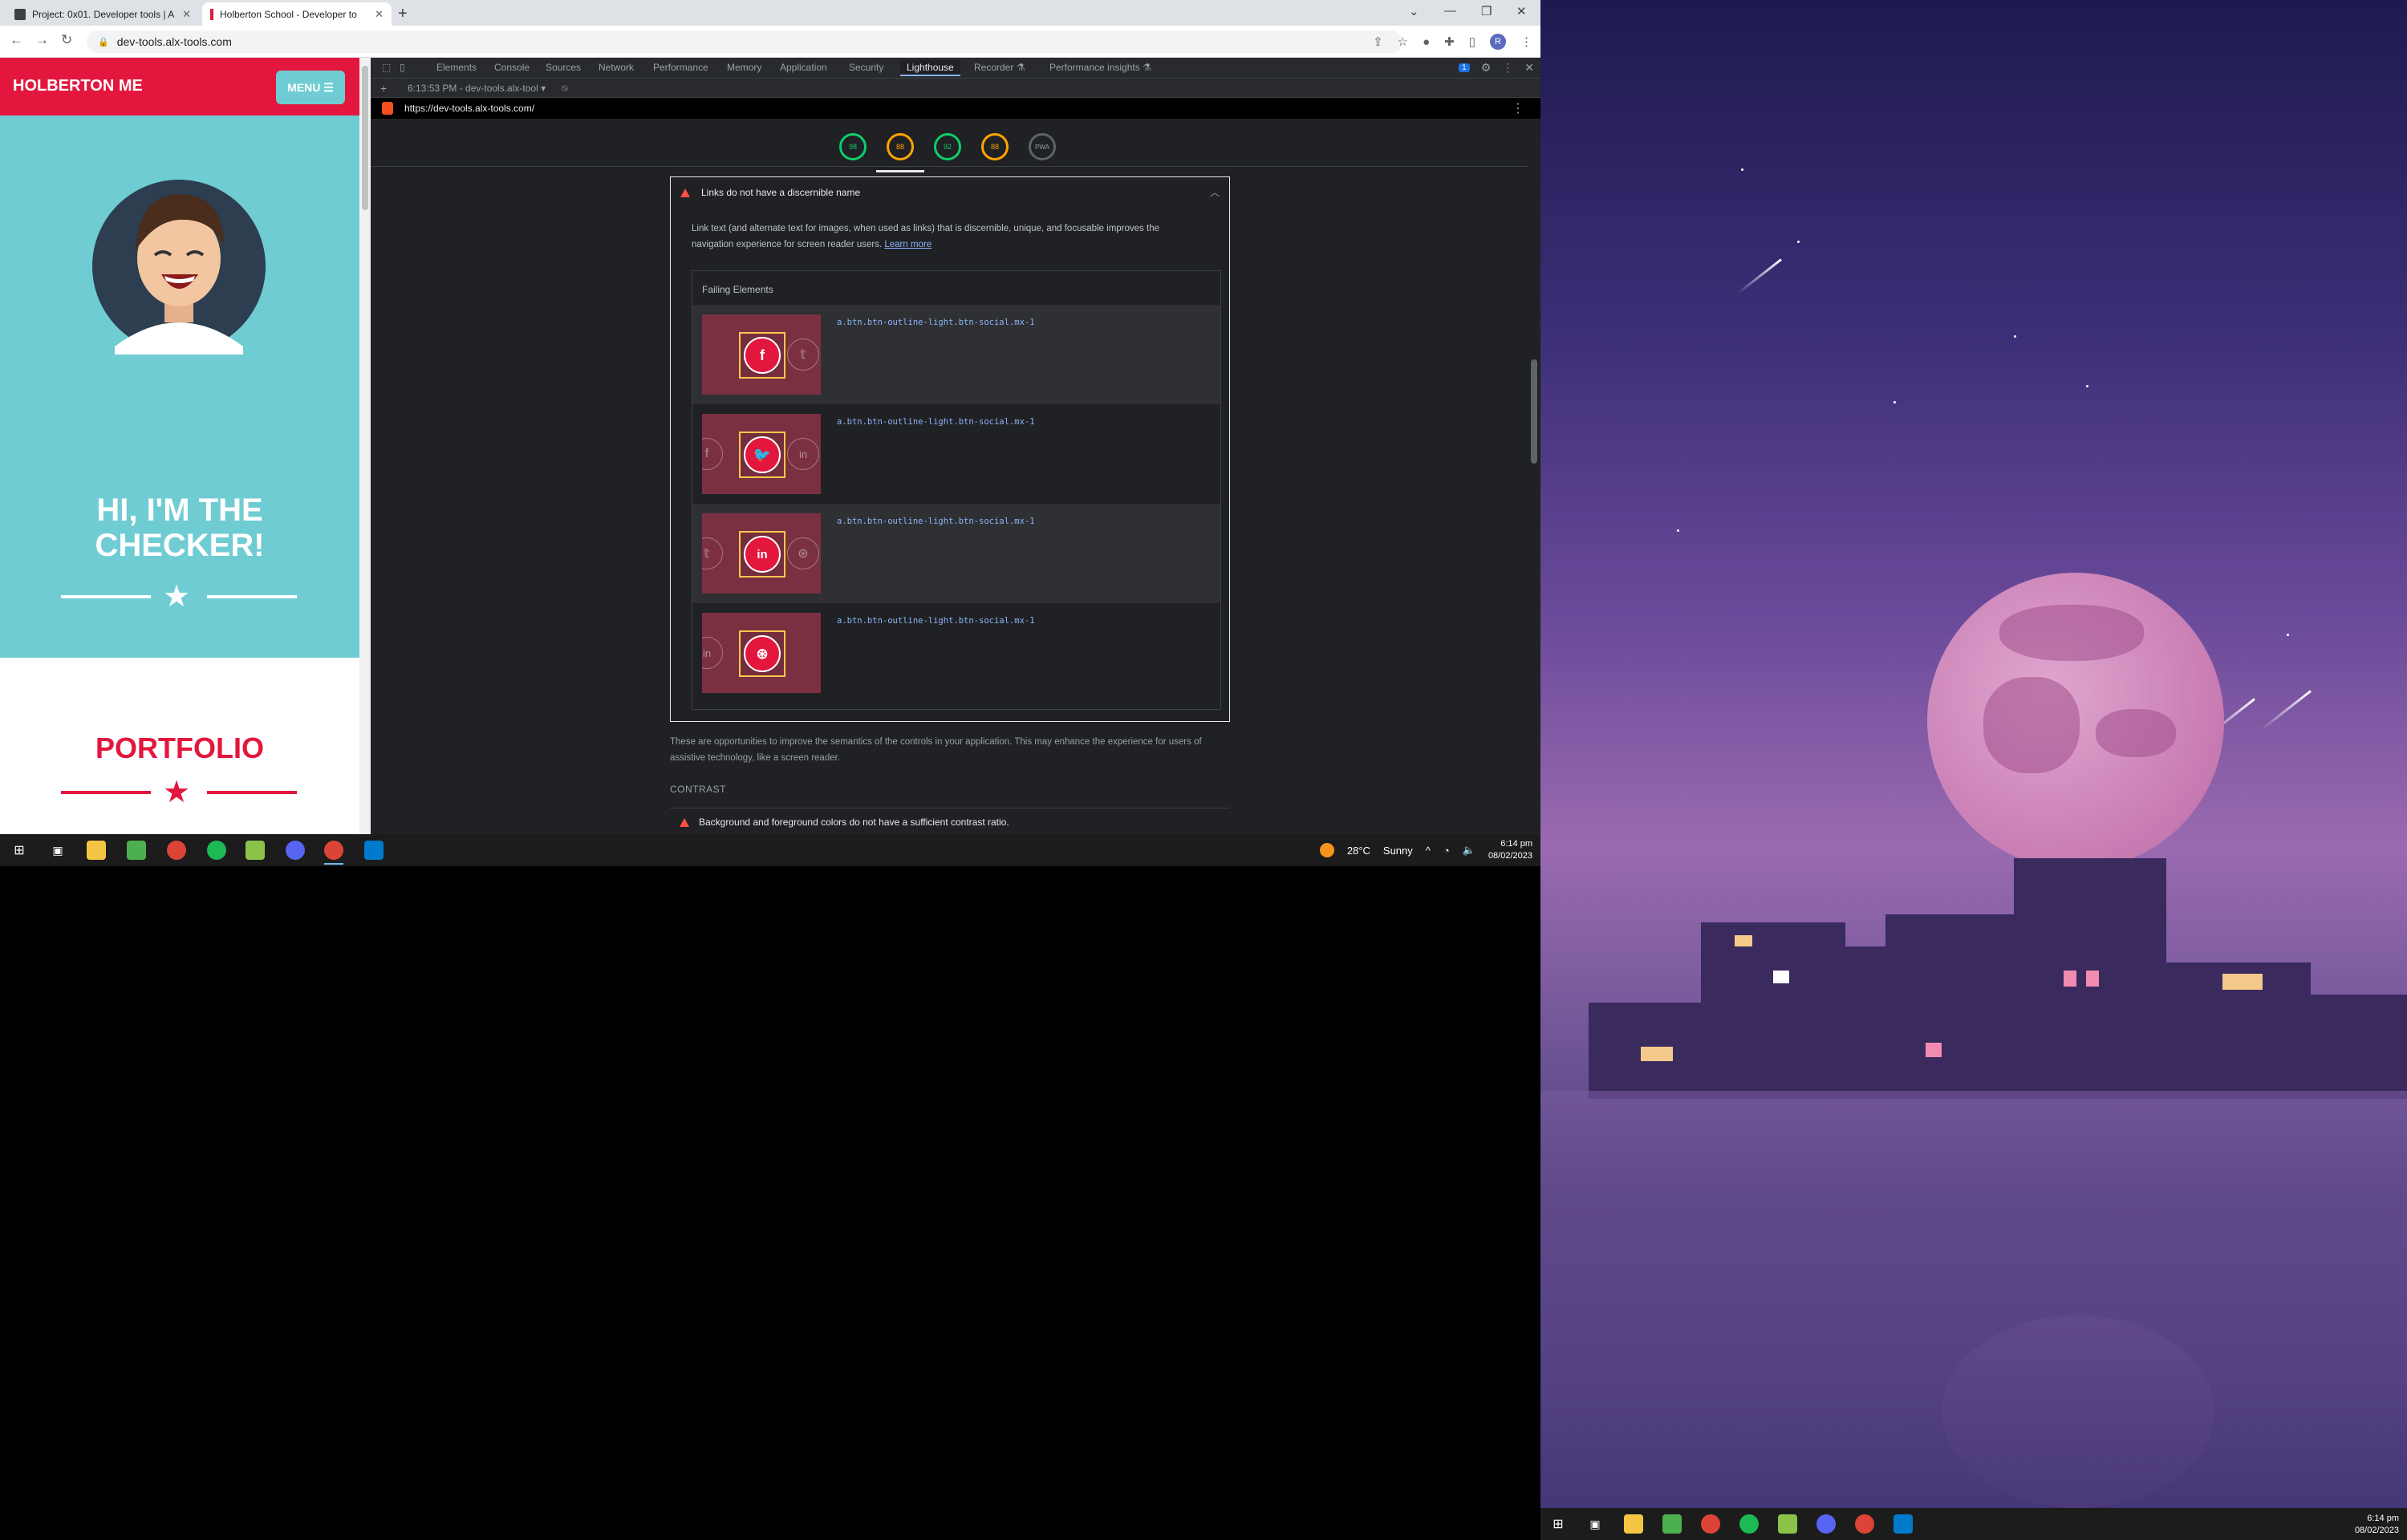  What do you see at coordinates (1486, 11) in the screenshot?
I see `restore-button: ❐` at bounding box center [1486, 11].